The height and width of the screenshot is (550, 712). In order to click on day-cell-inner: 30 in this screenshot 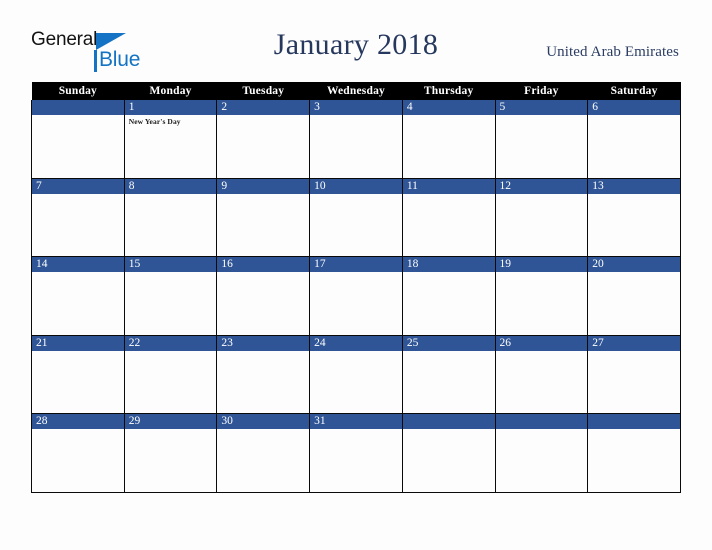, I will do `click(263, 453)`.